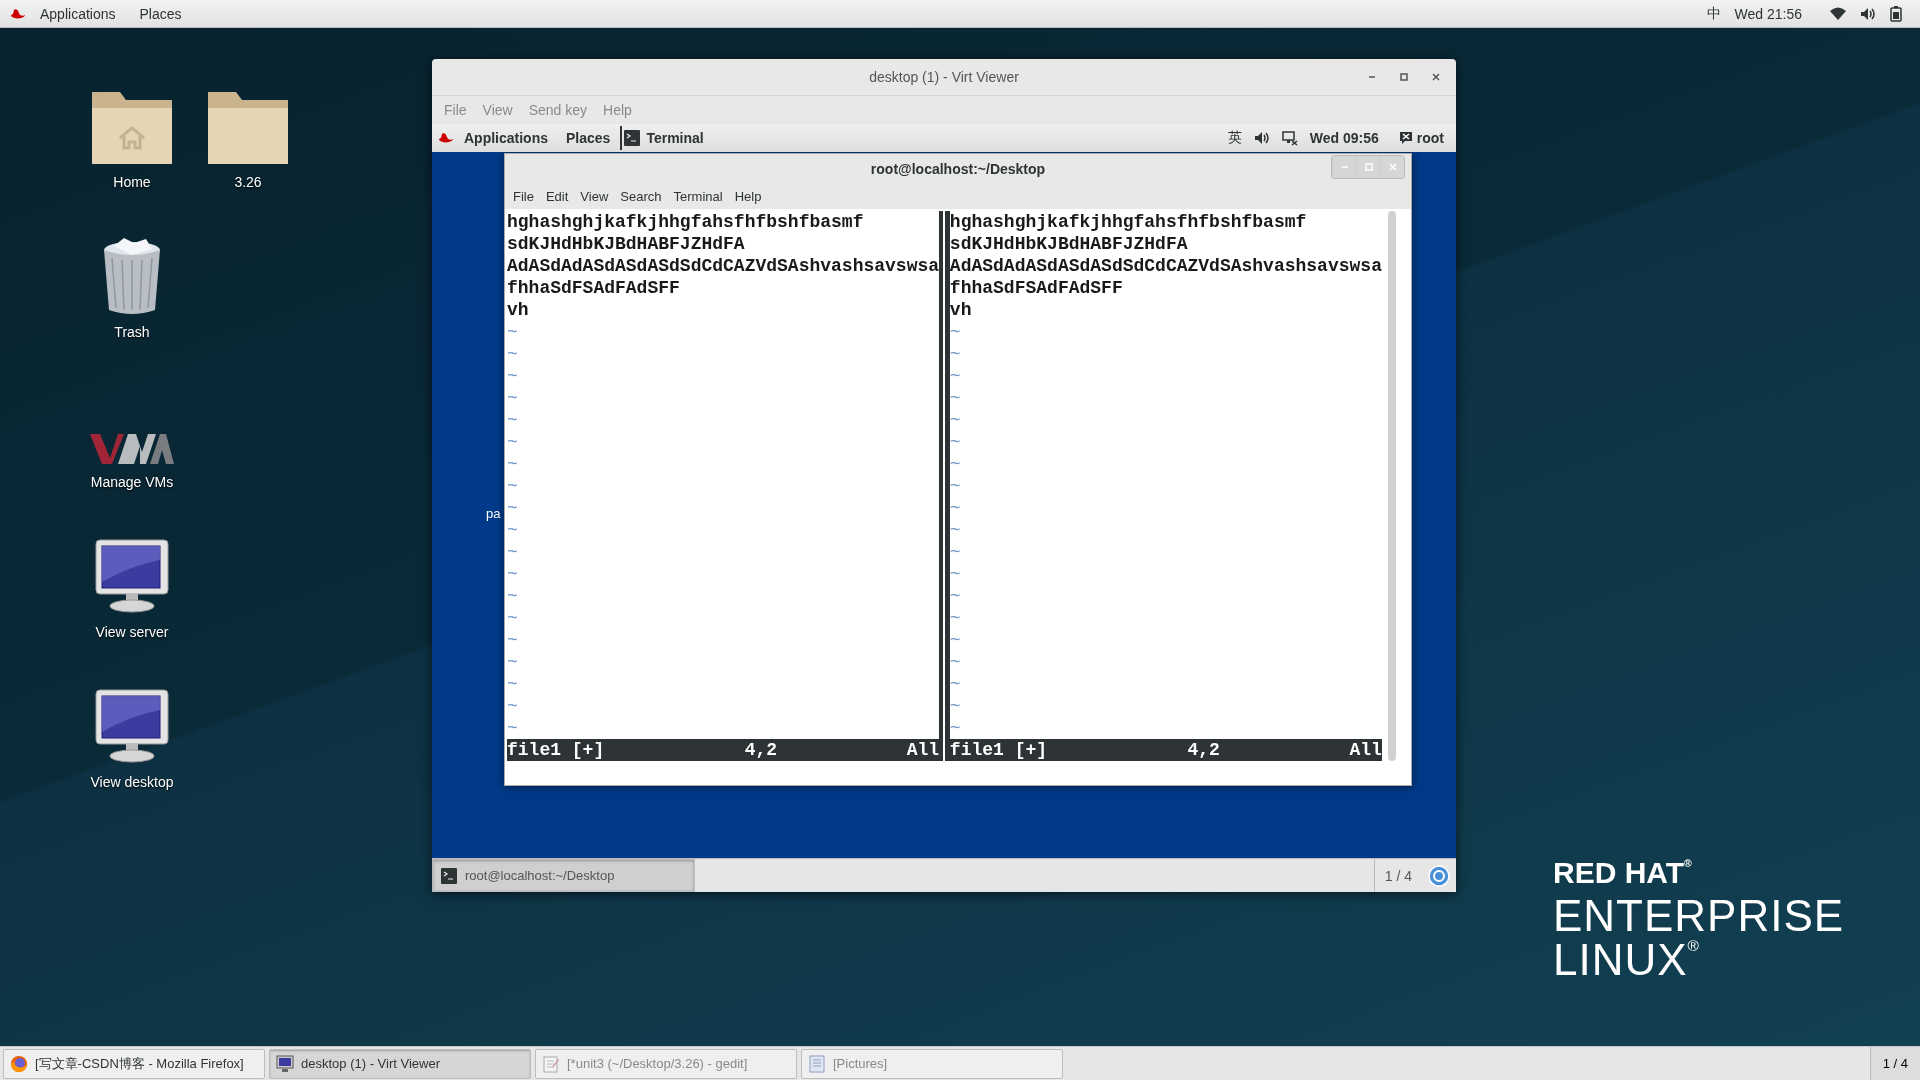  What do you see at coordinates (134, 1063) in the screenshot?
I see `task-button: [写文章-CSDN博客 - Mozilla Firefox]` at bounding box center [134, 1063].